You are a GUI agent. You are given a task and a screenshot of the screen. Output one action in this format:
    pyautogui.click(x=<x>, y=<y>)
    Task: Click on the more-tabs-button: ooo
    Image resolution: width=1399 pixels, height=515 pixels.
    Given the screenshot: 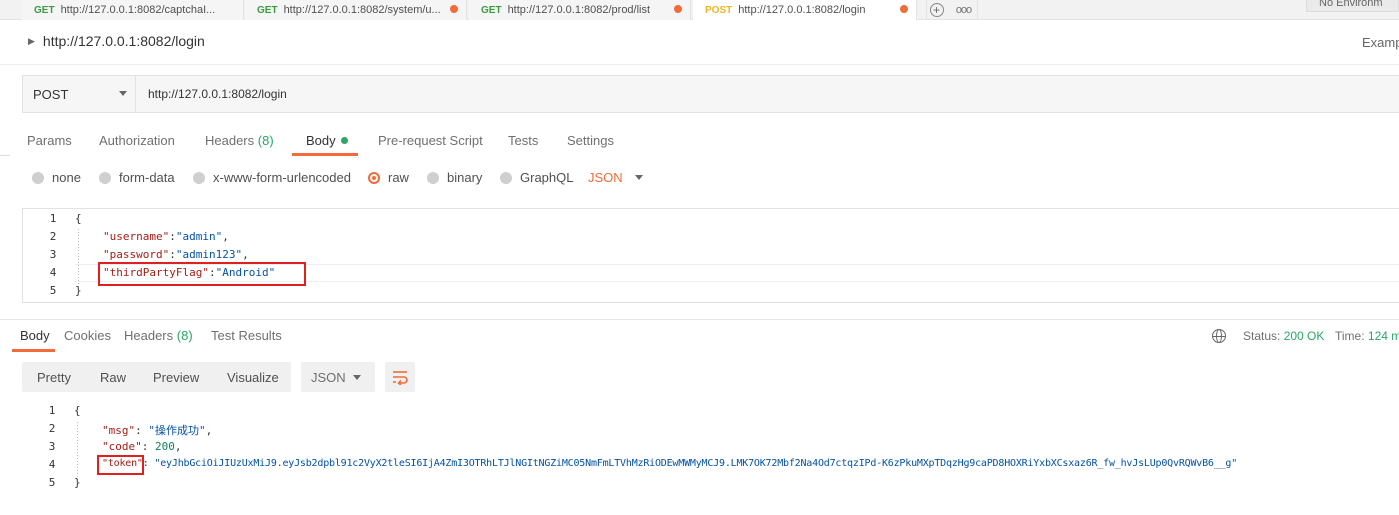 What is the action you would take?
    pyautogui.click(x=964, y=10)
    